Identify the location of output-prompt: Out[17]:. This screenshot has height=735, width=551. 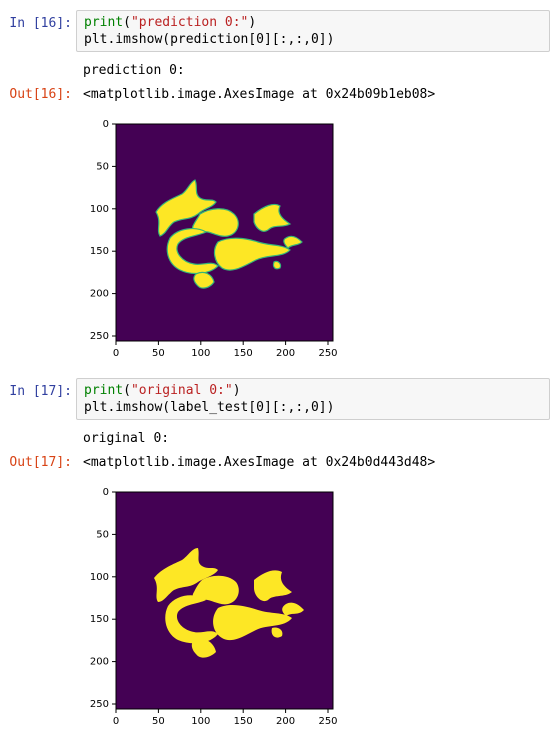
(40, 462).